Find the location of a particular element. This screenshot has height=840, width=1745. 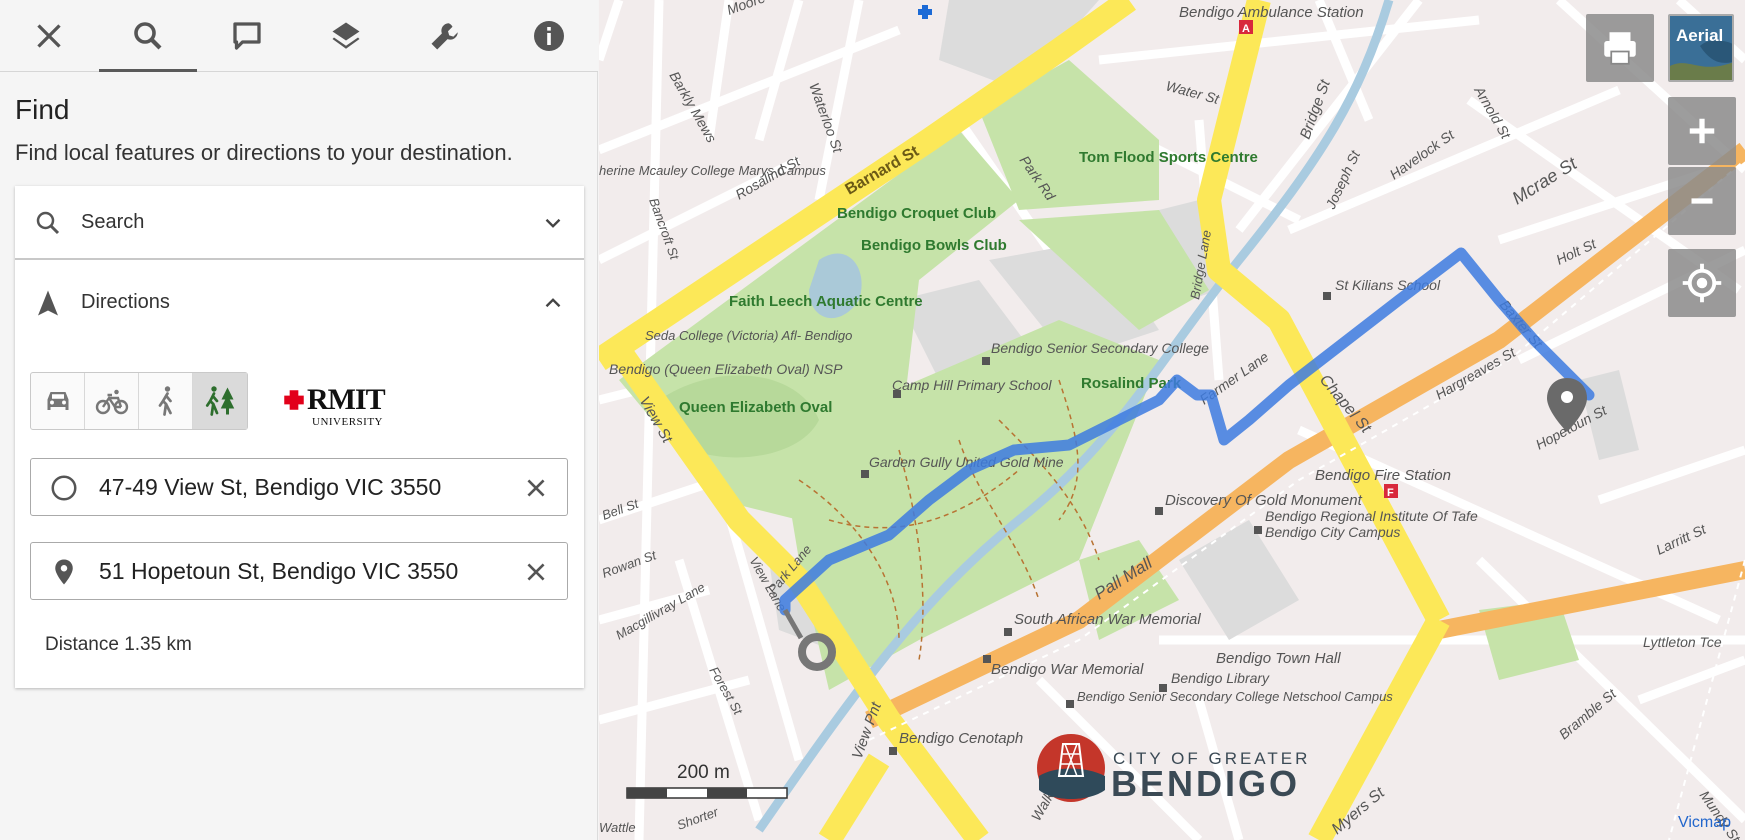

map-label: Bendigo Library is located at coordinates (1220, 678).